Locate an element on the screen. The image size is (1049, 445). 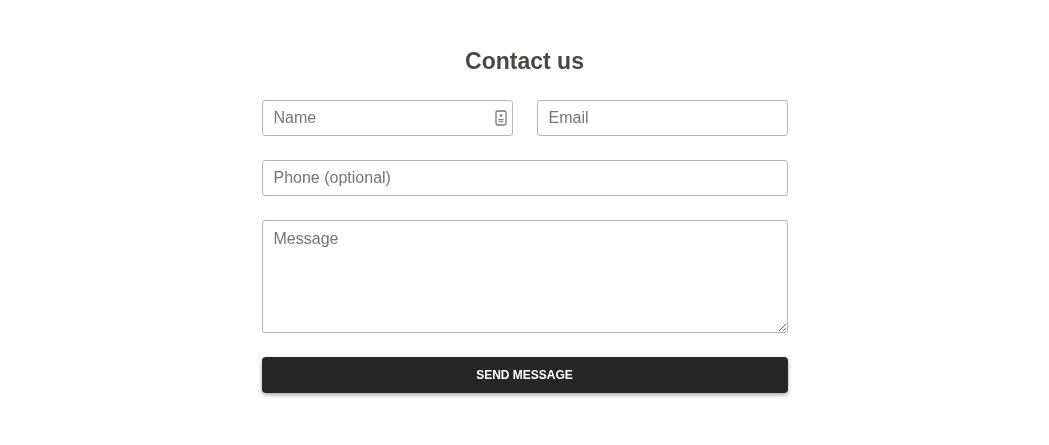
input-field: Email is located at coordinates (662, 118).